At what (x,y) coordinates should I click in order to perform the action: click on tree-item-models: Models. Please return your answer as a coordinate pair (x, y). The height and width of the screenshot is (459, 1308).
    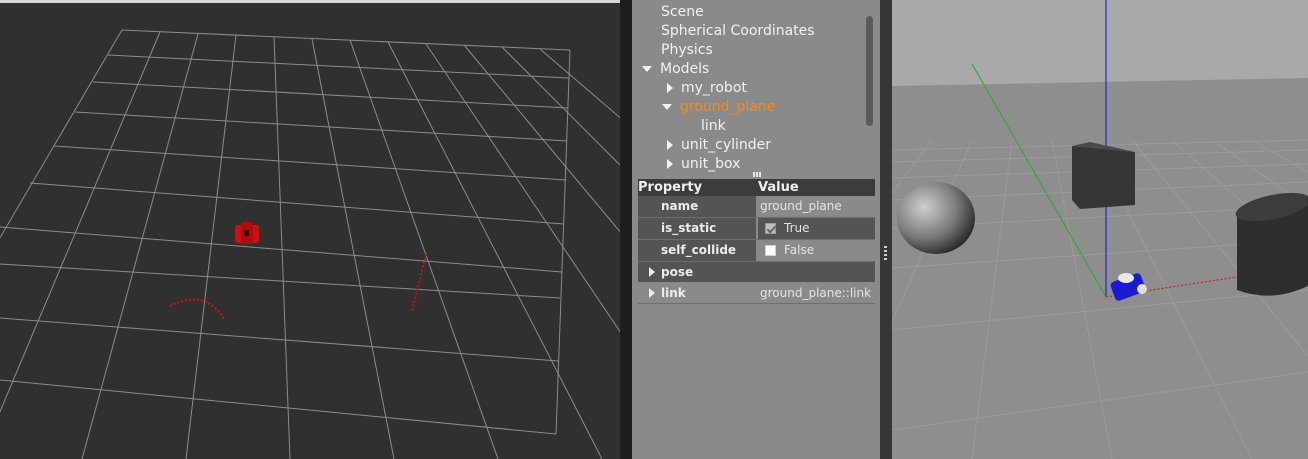
    Looking at the image, I should click on (675, 69).